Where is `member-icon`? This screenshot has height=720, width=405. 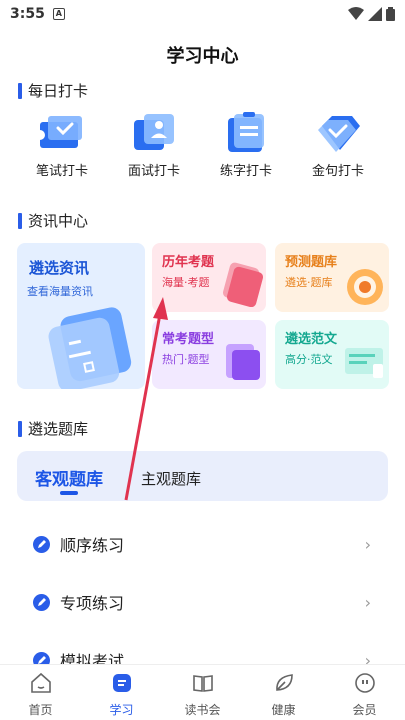
member-icon is located at coordinates (364, 683).